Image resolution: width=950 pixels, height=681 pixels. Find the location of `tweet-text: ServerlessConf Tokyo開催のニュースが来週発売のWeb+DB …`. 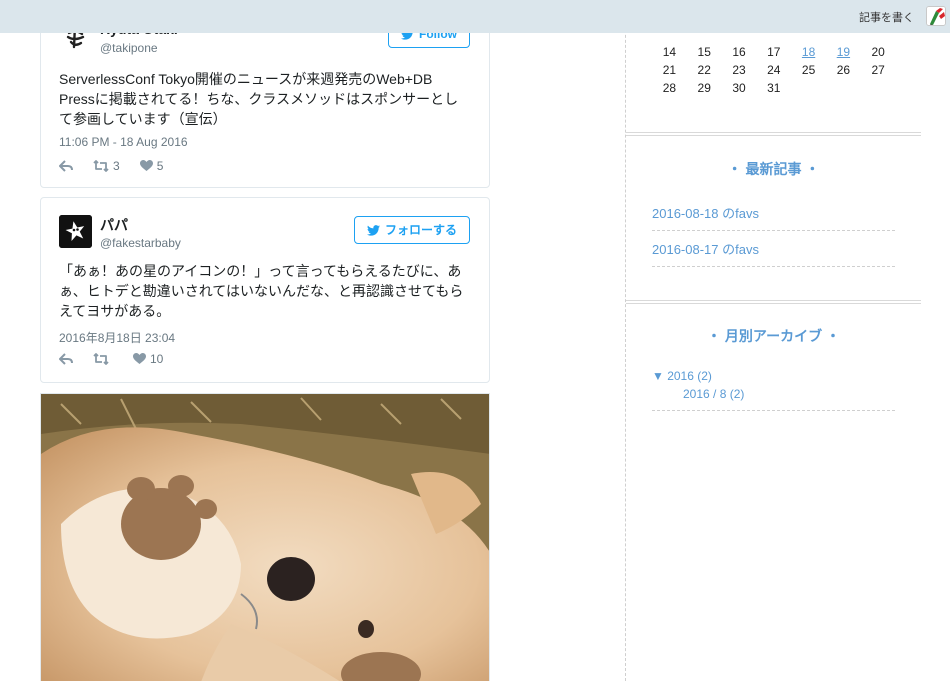

tweet-text: ServerlessConf Tokyo開催のニュースが来週発売のWeb+DB … is located at coordinates (259, 99).